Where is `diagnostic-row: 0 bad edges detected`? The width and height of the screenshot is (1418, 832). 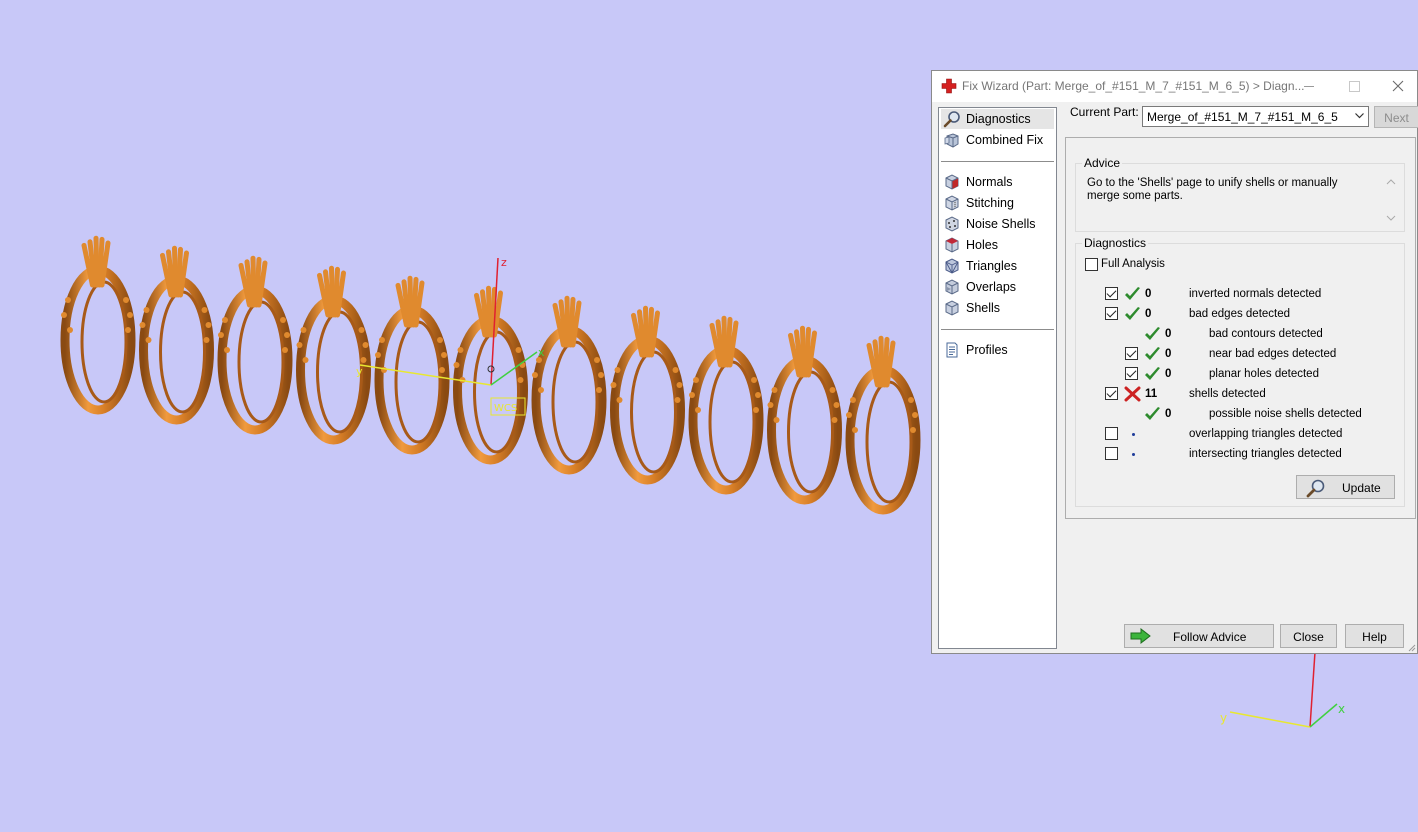 diagnostic-row: 0 bad edges detected is located at coordinates (1241, 314).